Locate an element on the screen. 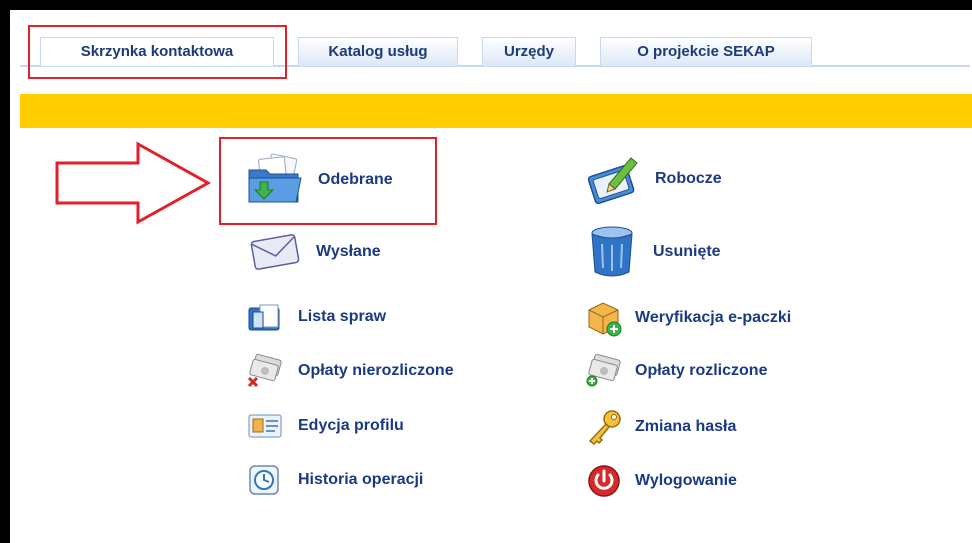 Image resolution: width=972 pixels, height=543 pixels. menu-item-label: Wysłane is located at coordinates (348, 251).